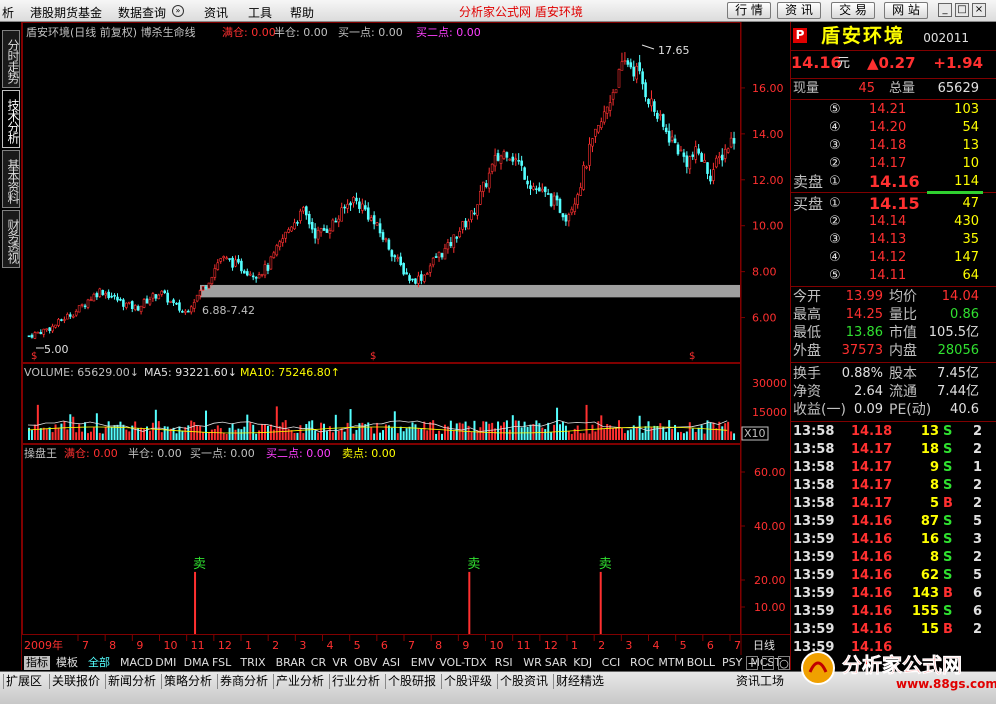 The height and width of the screenshot is (704, 996). Describe the element at coordinates (468, 681) in the screenshot. I see `nav-tab-8: 个股评级` at that location.